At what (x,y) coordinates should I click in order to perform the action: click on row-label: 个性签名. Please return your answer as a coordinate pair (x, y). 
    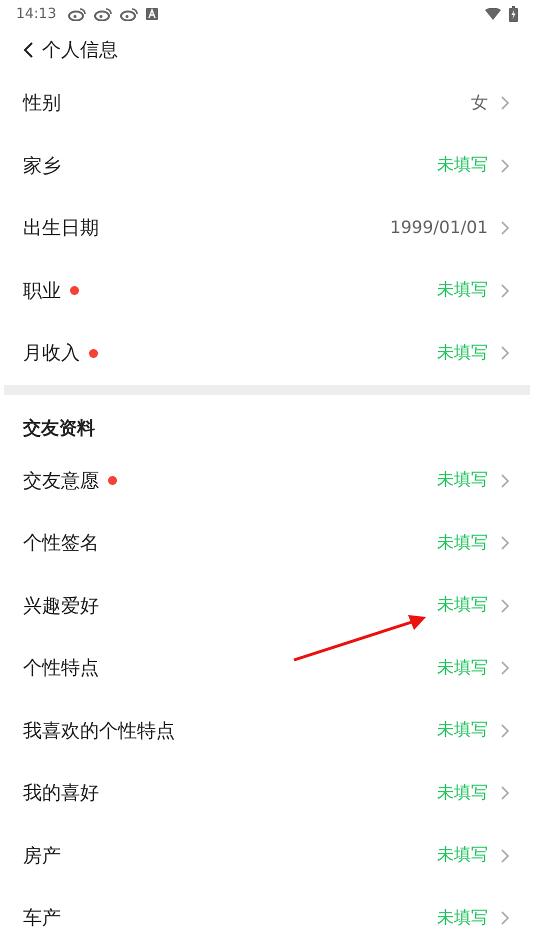
    Looking at the image, I should click on (61, 543).